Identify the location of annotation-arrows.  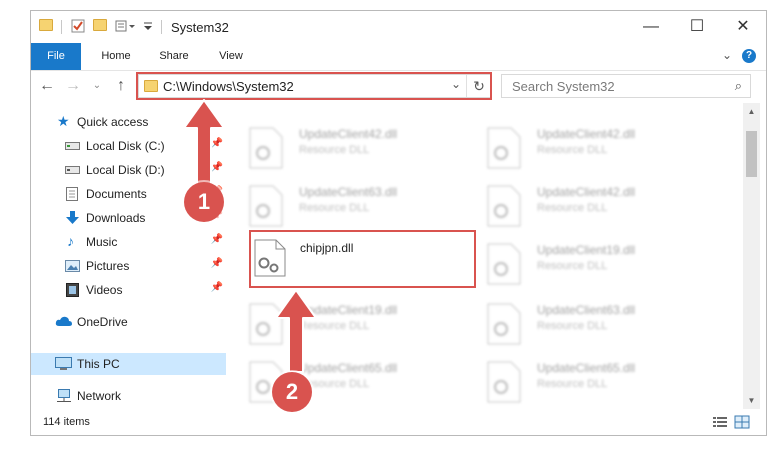
(250, 236).